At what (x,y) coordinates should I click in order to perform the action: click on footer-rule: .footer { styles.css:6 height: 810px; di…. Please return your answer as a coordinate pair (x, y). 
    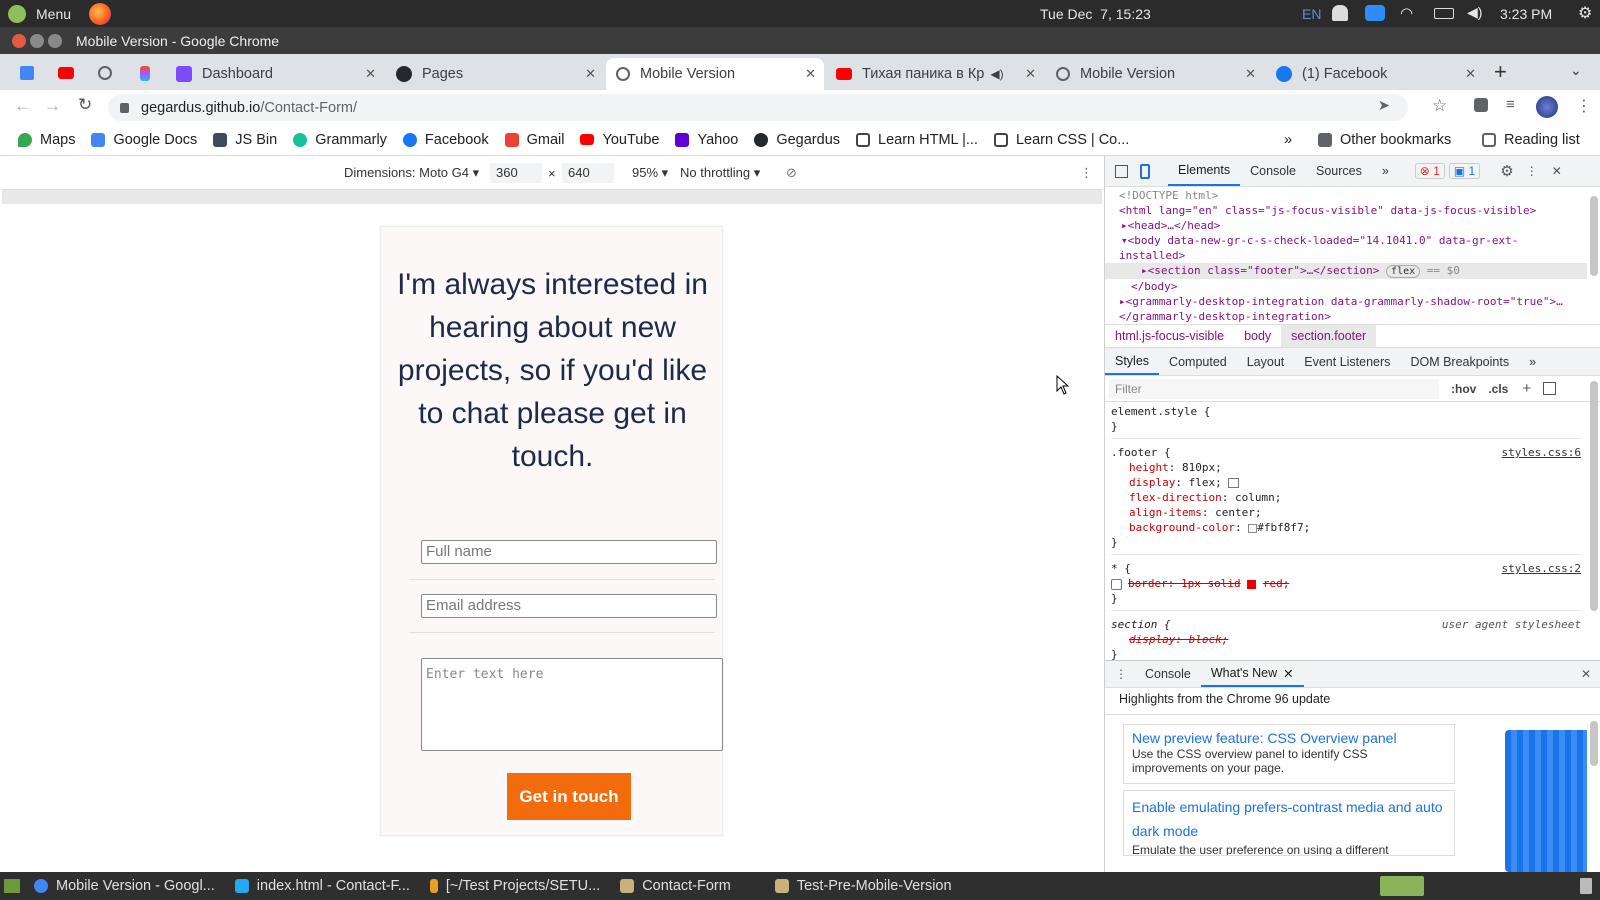
    Looking at the image, I should click on (1346, 497).